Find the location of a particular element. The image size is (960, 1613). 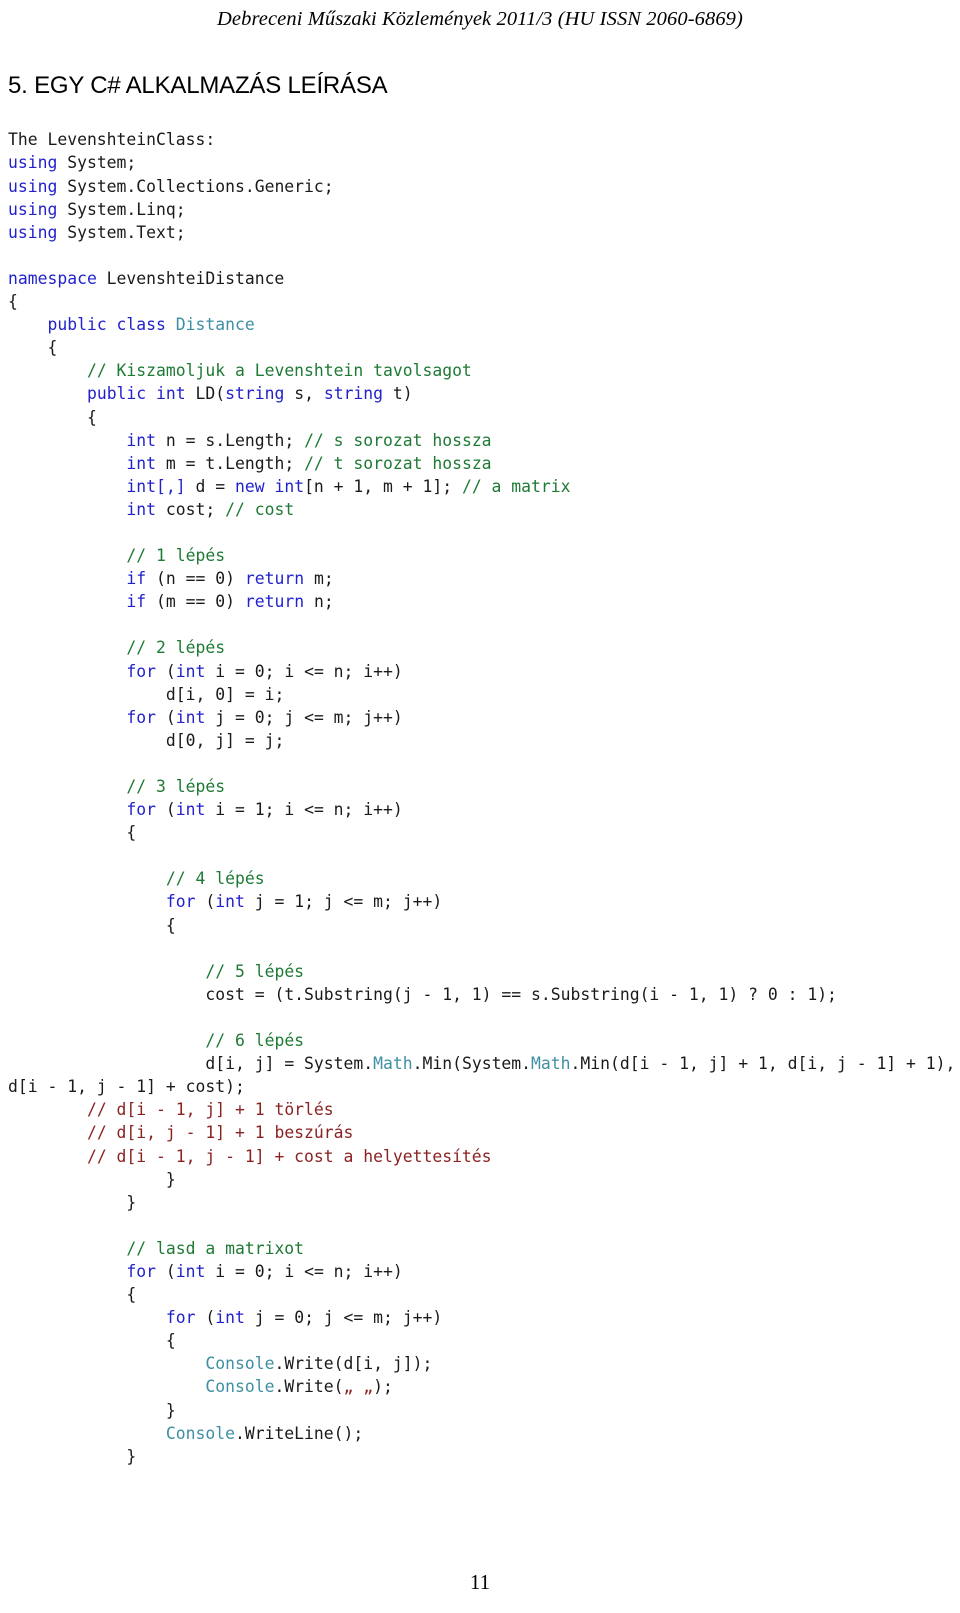

page-title: 5. EGY C# ALKALMAZÁS LEÍRÁSA is located at coordinates (198, 86).